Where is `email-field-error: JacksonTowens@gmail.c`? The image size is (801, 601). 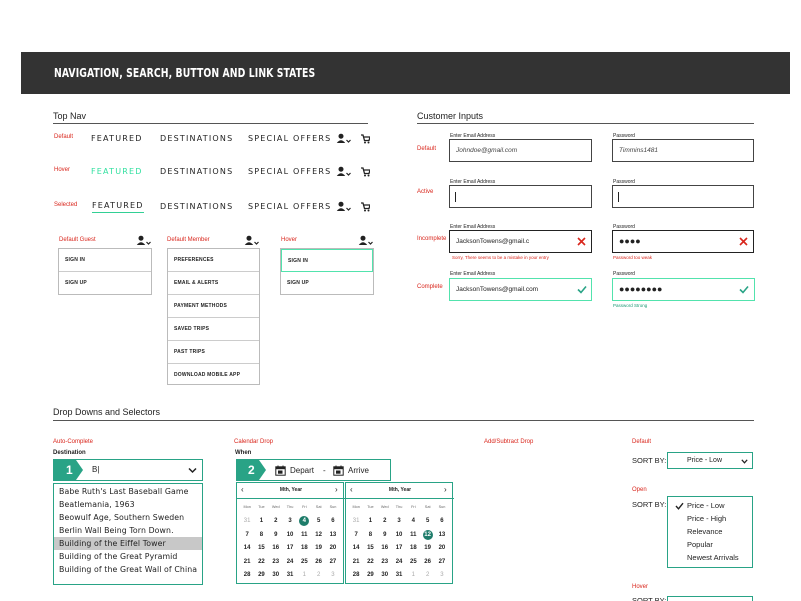
email-field-error: JacksonTowens@gmail.c is located at coordinates (520, 241).